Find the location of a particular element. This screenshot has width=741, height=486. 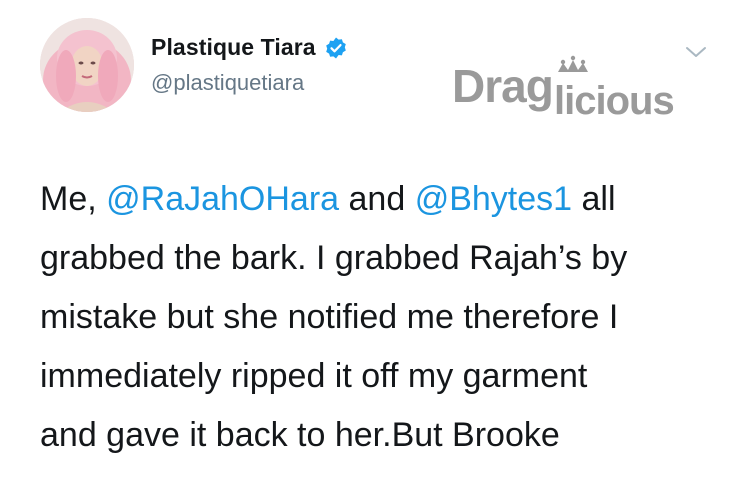

verified-badge-icon is located at coordinates (336, 48).